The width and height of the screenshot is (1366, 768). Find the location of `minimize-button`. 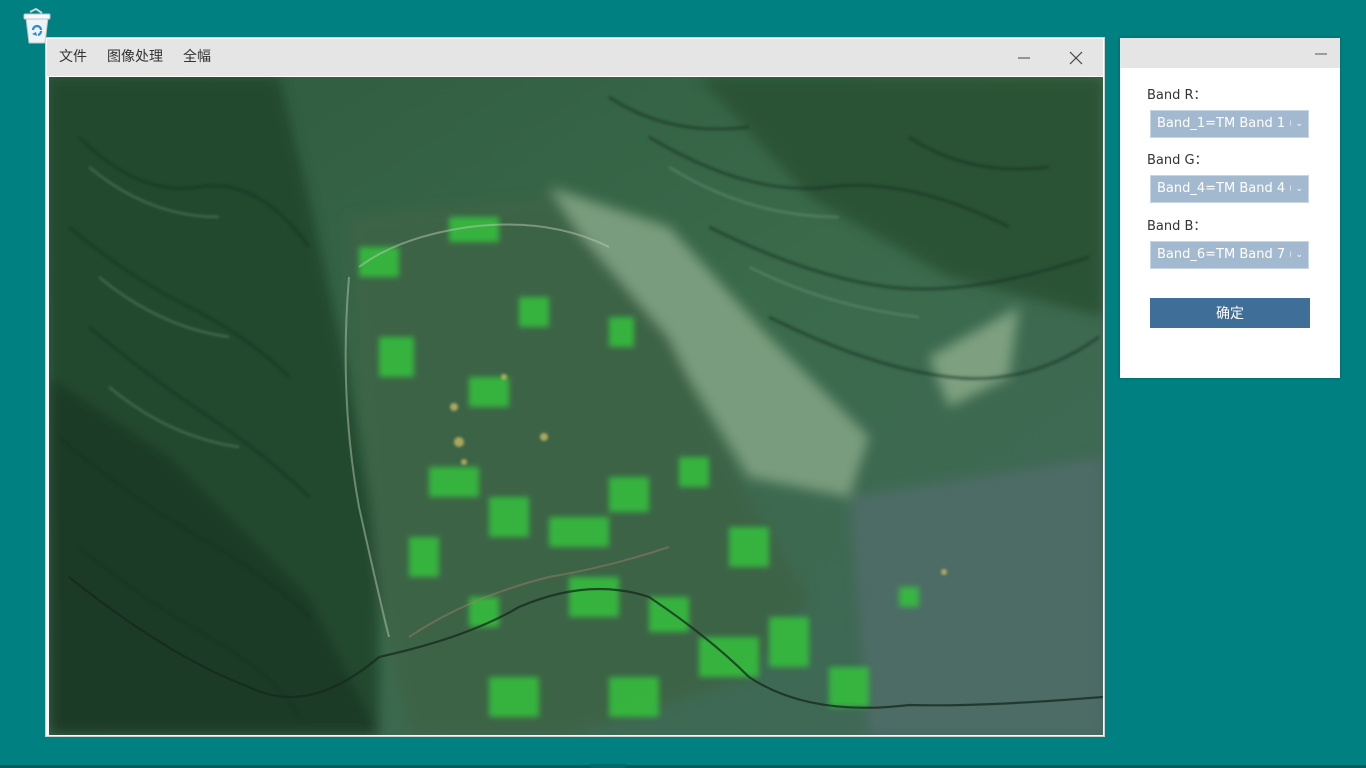

minimize-button is located at coordinates (1024, 57).